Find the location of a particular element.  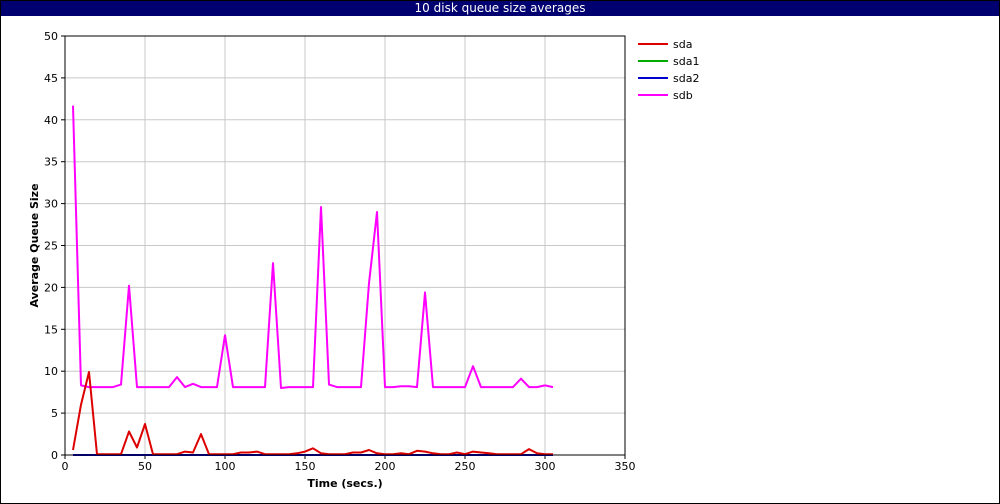

y-tick-label: 45 is located at coordinates (51, 78).